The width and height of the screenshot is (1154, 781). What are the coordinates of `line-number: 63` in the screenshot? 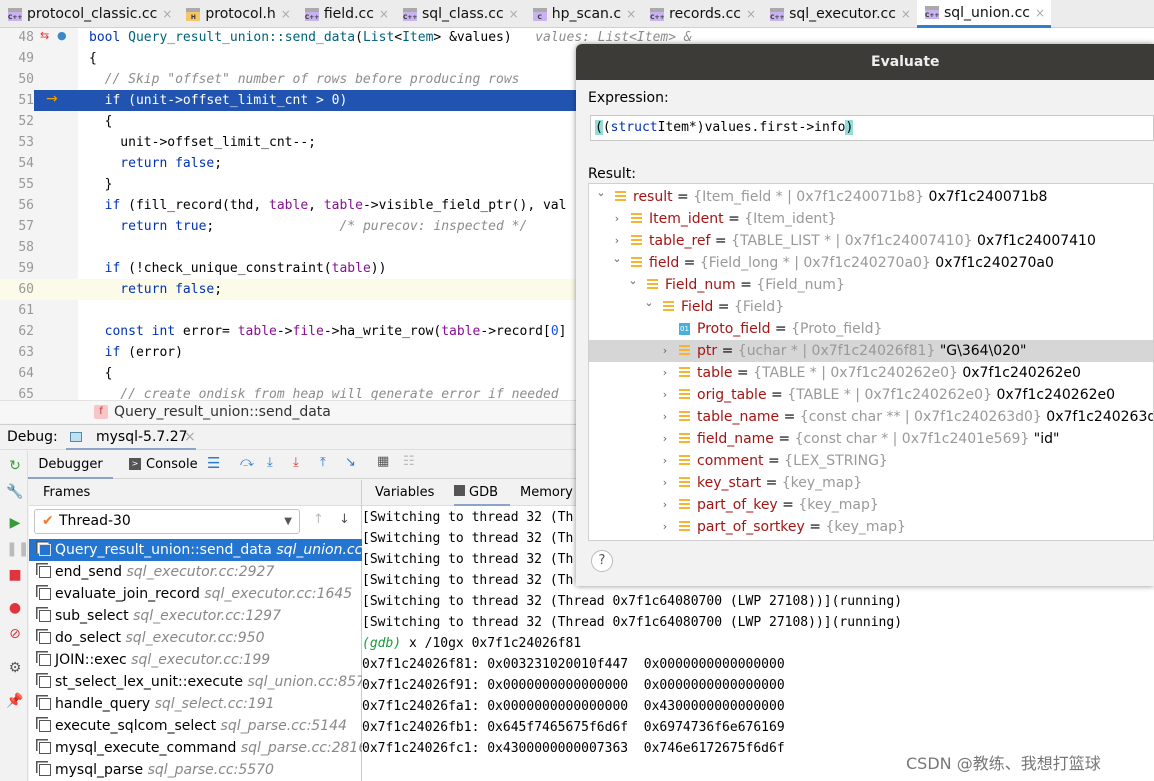 It's located at (17, 352).